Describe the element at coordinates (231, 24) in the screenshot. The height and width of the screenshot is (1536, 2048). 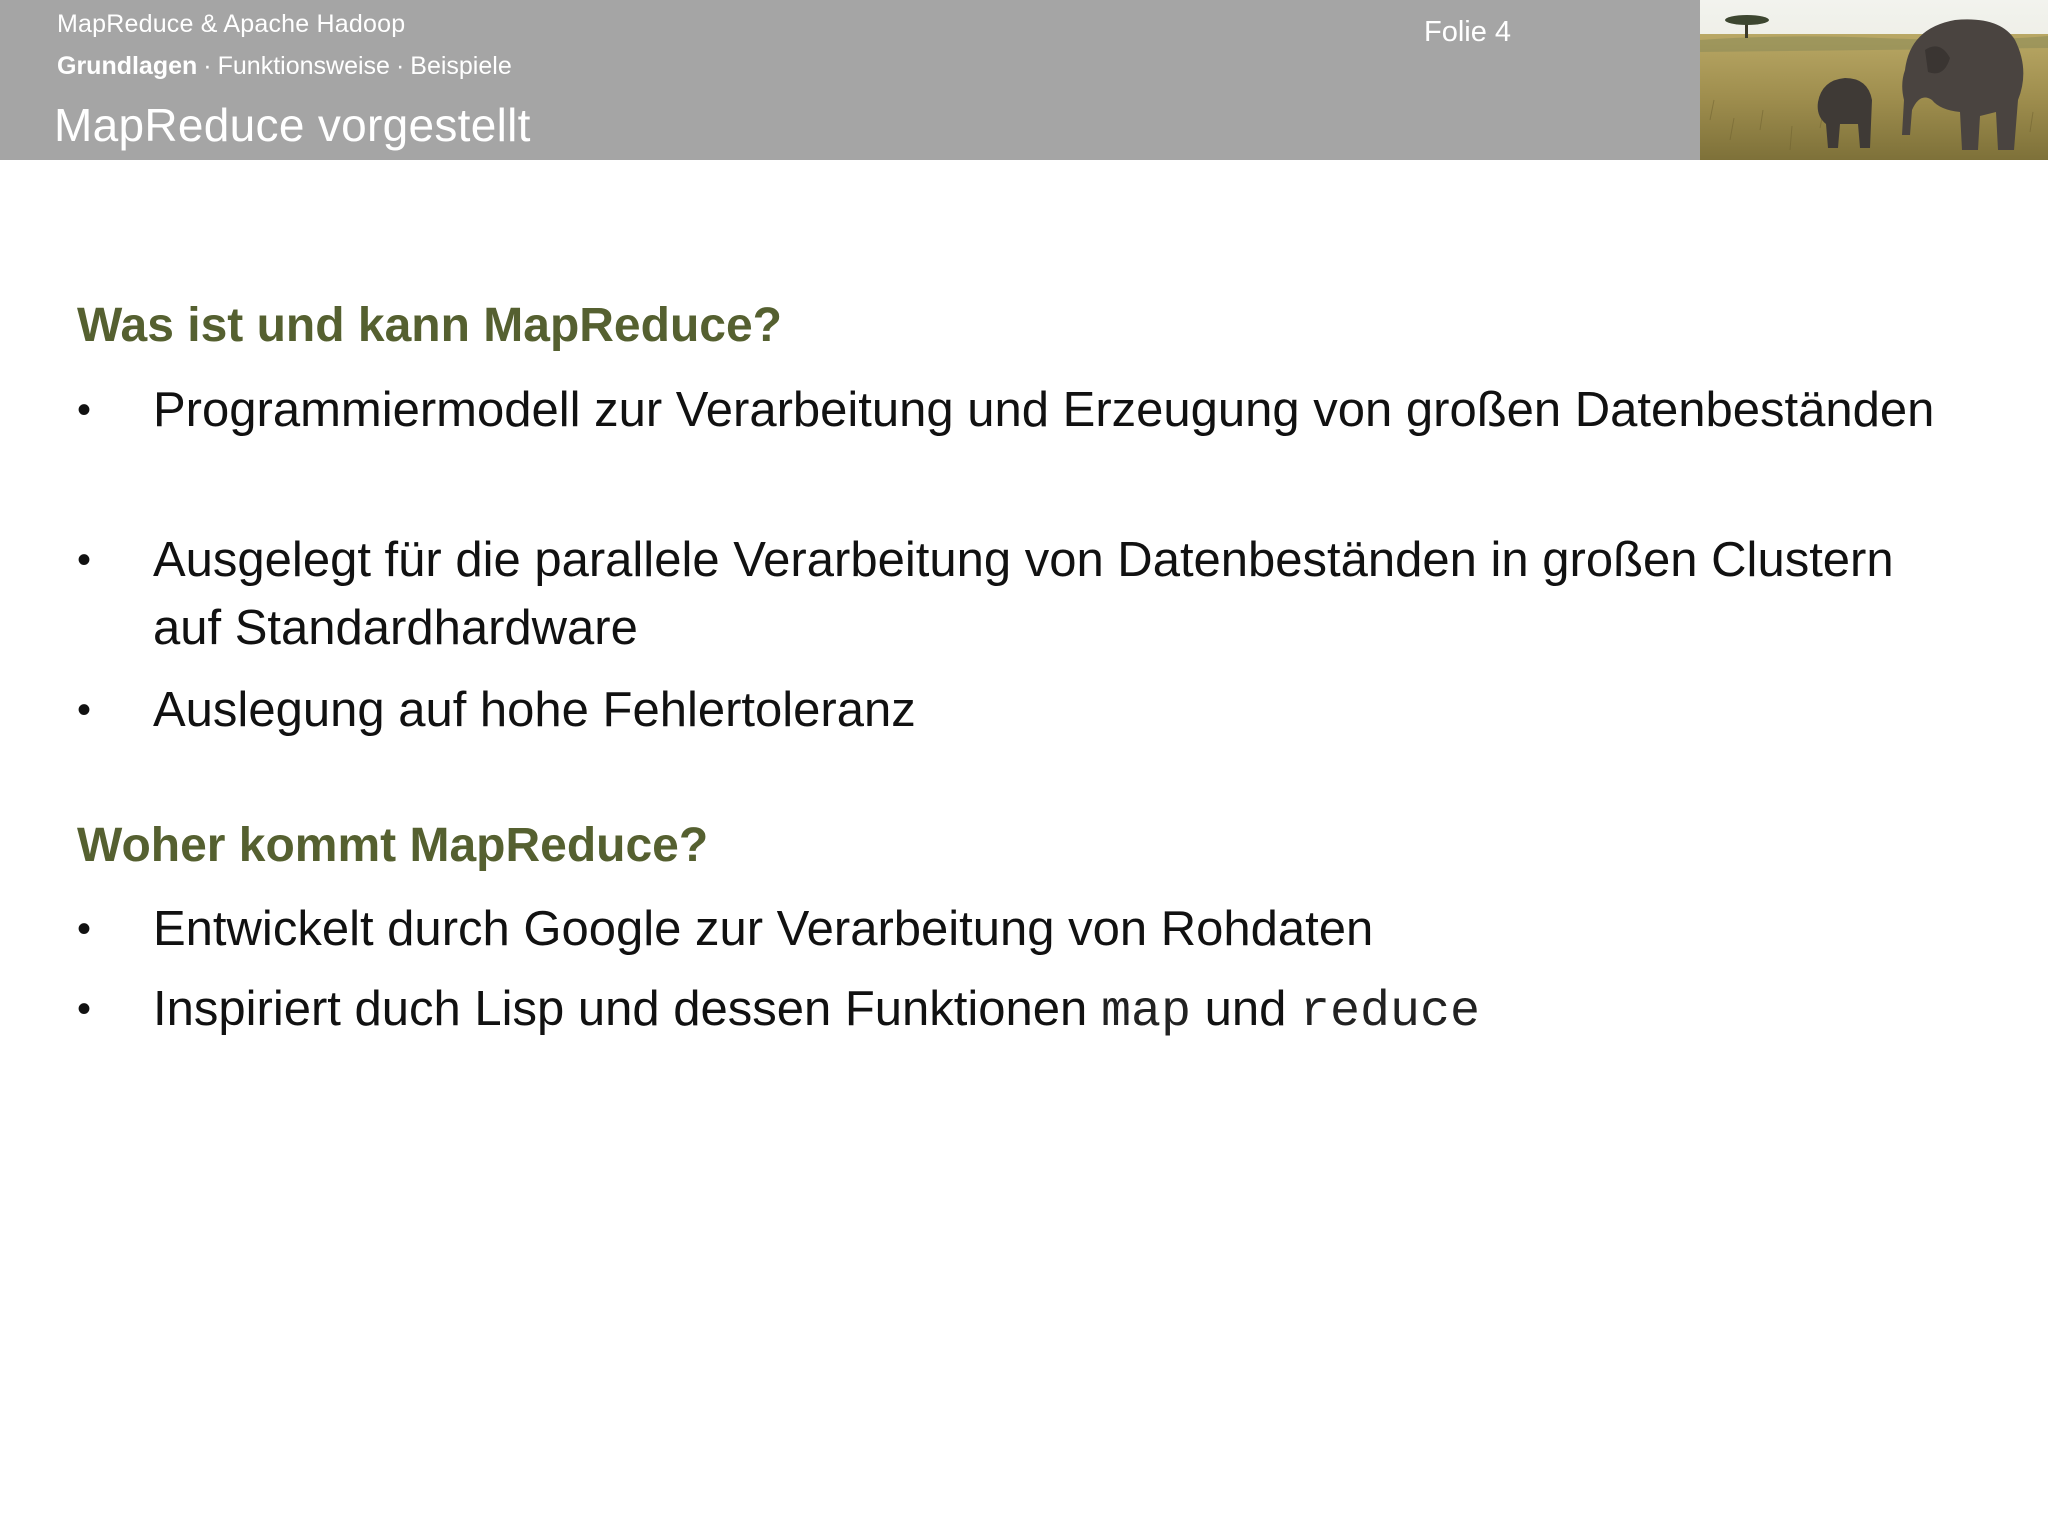
I see `course-title: MapReduce & Apache Hadoop` at that location.